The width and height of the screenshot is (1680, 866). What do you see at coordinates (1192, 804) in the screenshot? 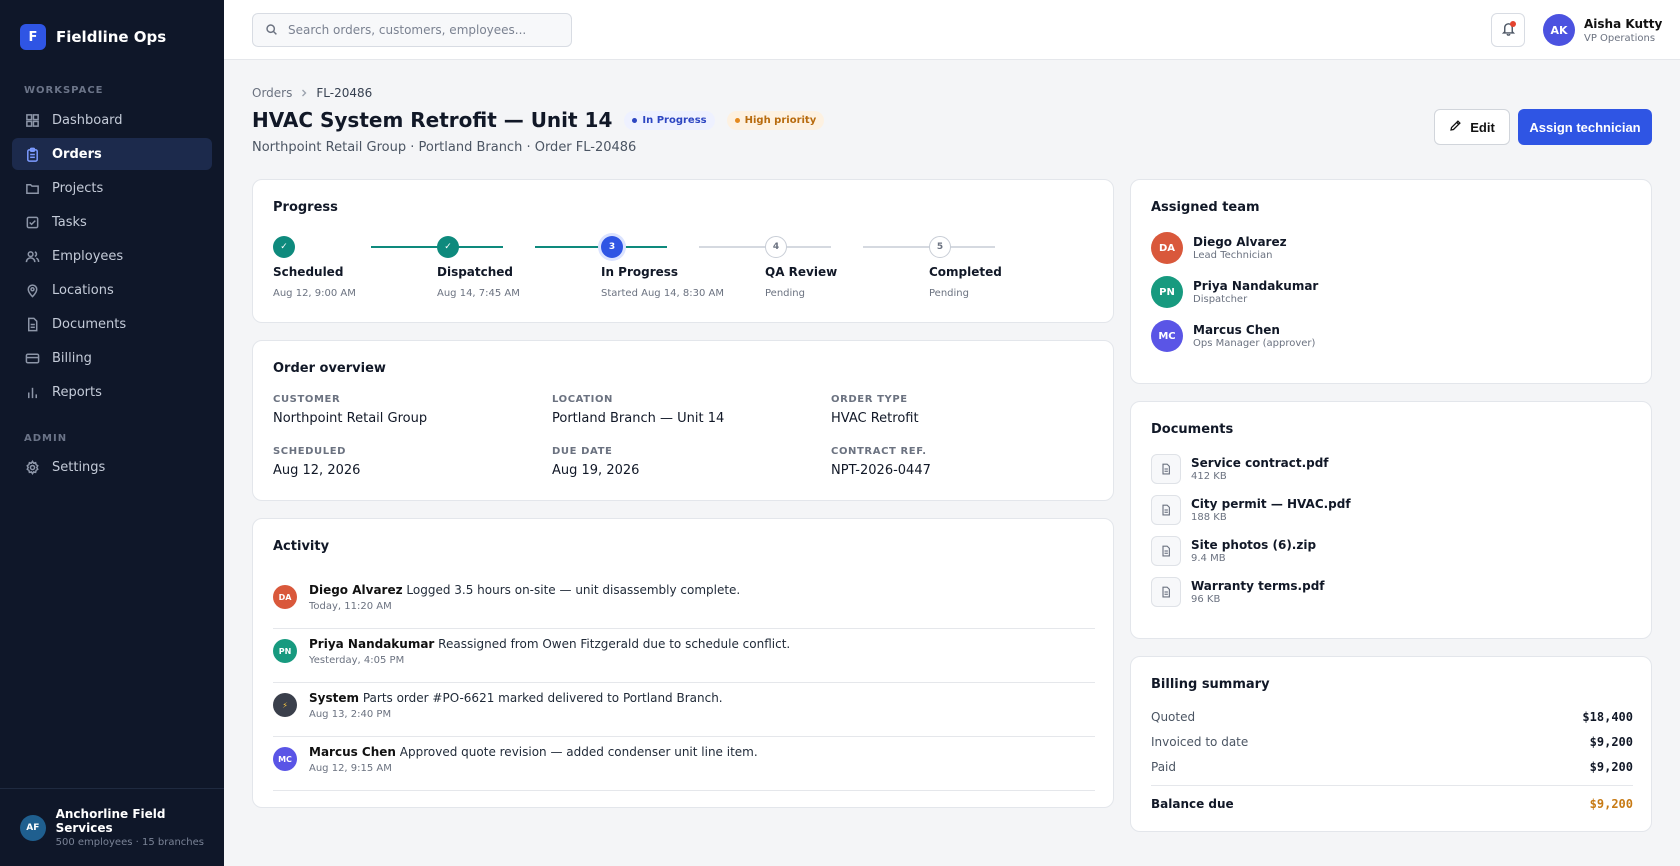
I see `balance-due-label: Balance due` at bounding box center [1192, 804].